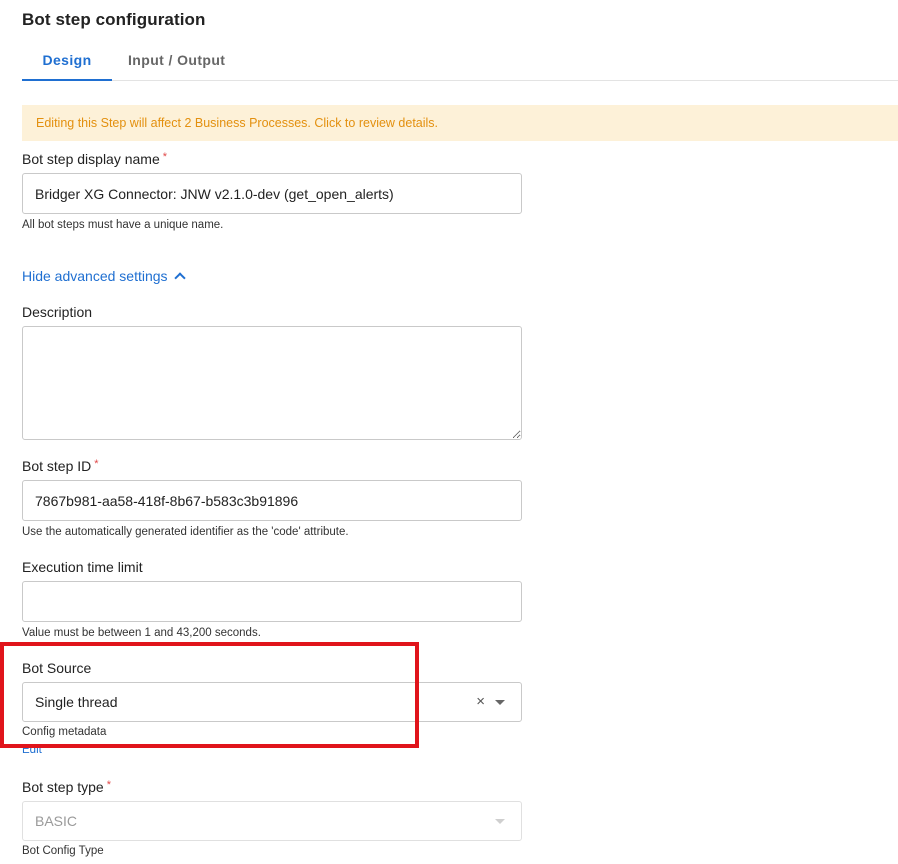 Image resolution: width=898 pixels, height=864 pixels. What do you see at coordinates (67, 60) in the screenshot?
I see `tab-design: Design` at bounding box center [67, 60].